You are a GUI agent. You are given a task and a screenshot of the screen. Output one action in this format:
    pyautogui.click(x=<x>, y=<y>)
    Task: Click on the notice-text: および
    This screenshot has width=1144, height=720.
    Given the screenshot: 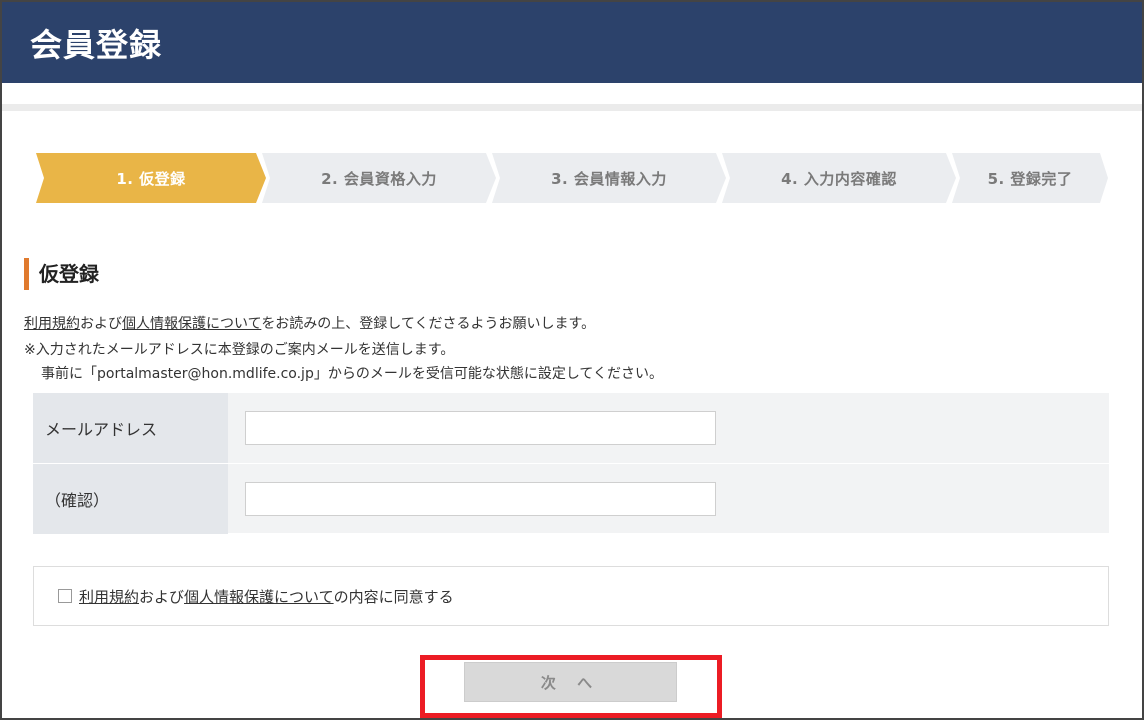 What is the action you would take?
    pyautogui.click(x=101, y=324)
    